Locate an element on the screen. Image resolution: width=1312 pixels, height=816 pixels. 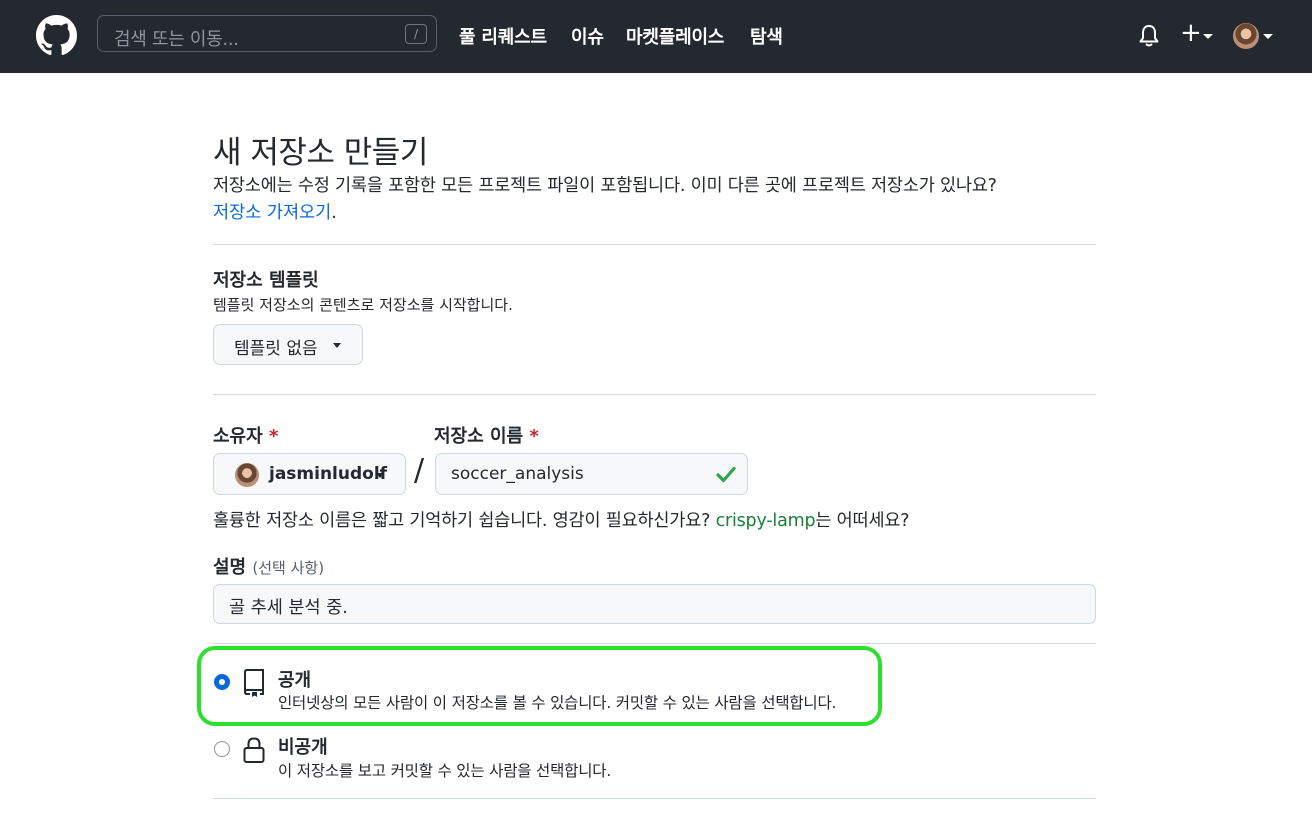
top-header: 검색 또는 이동... / 풀 리퀘스트 이슈 마켓플레이스 탐색 + is located at coordinates (656, 36).